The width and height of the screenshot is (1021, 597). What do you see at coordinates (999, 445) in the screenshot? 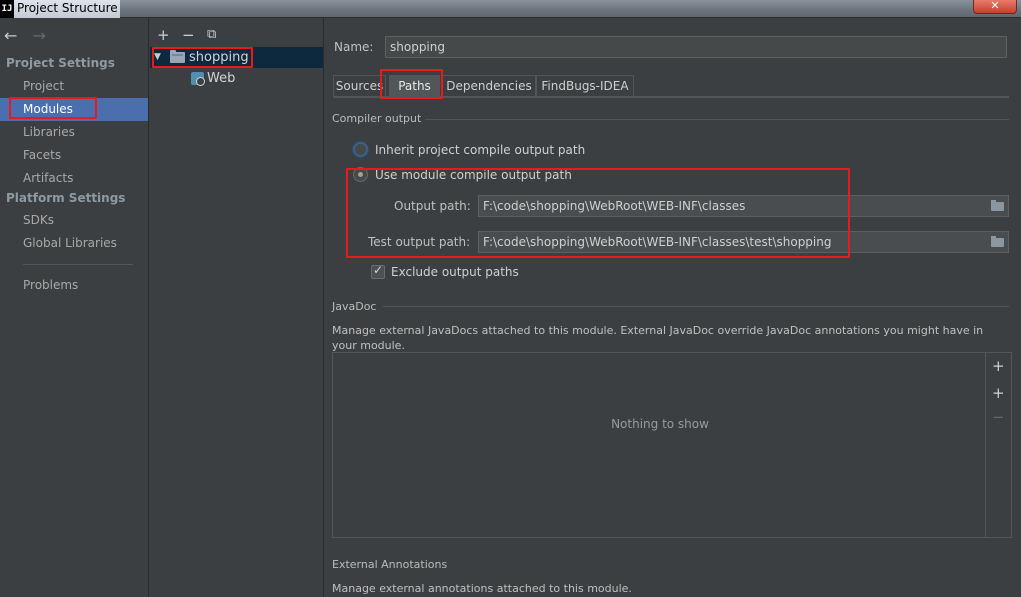
I see `javadoc-toolbar: + + −` at bounding box center [999, 445].